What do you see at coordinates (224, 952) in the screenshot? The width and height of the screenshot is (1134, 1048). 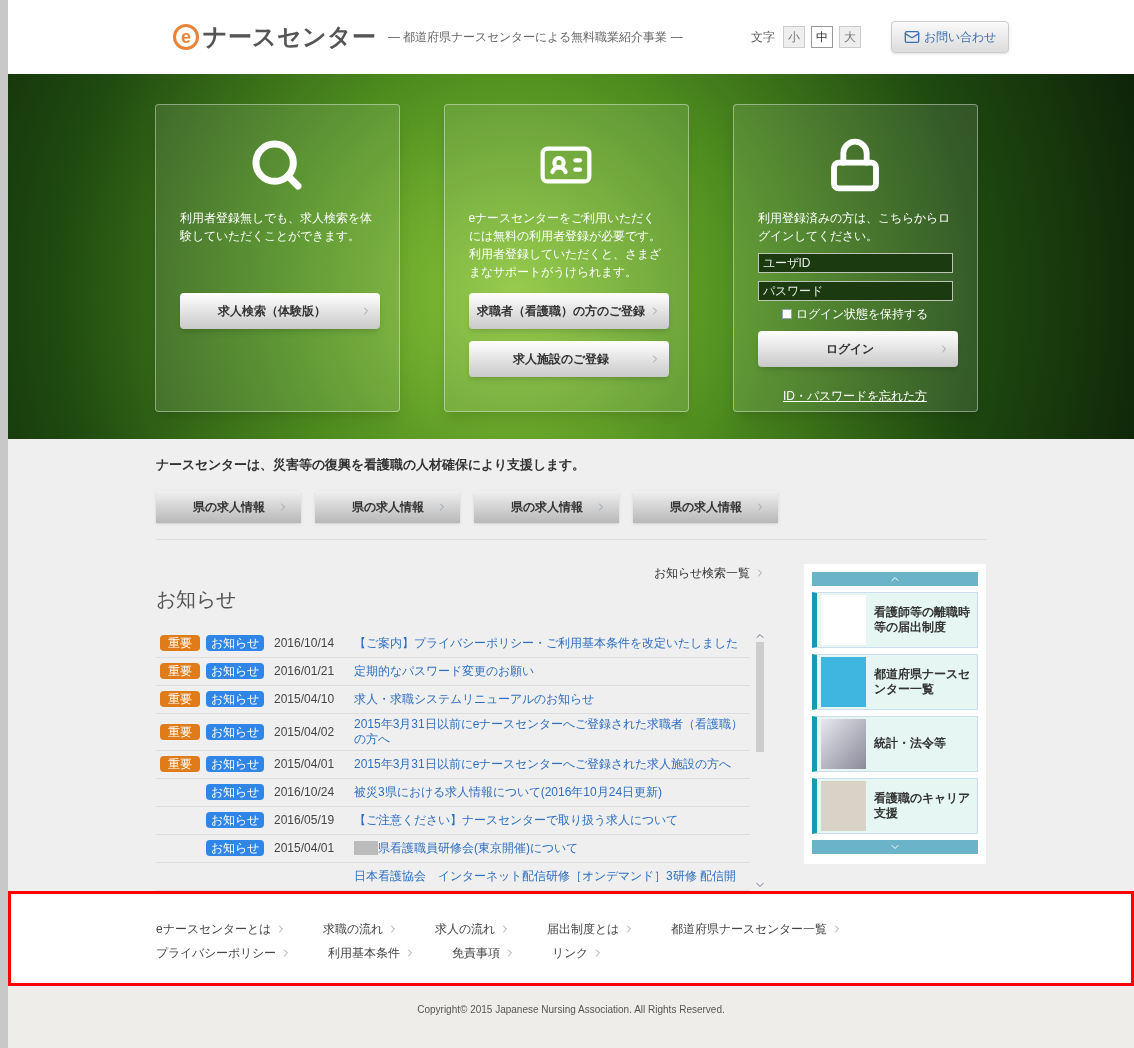 I see `footer-link: プライバシーポリシー` at bounding box center [224, 952].